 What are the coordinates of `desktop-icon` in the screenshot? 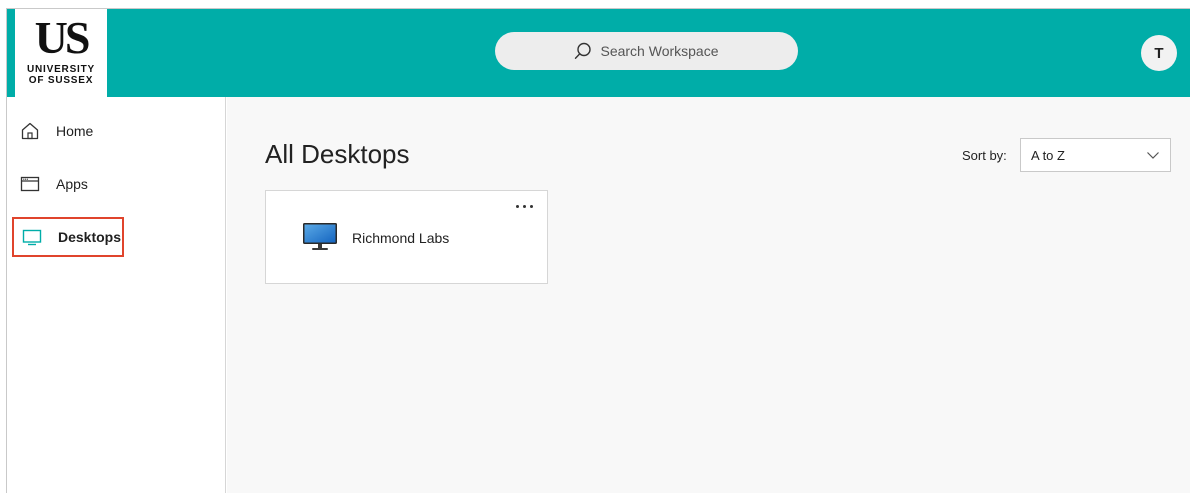 It's located at (32, 237).